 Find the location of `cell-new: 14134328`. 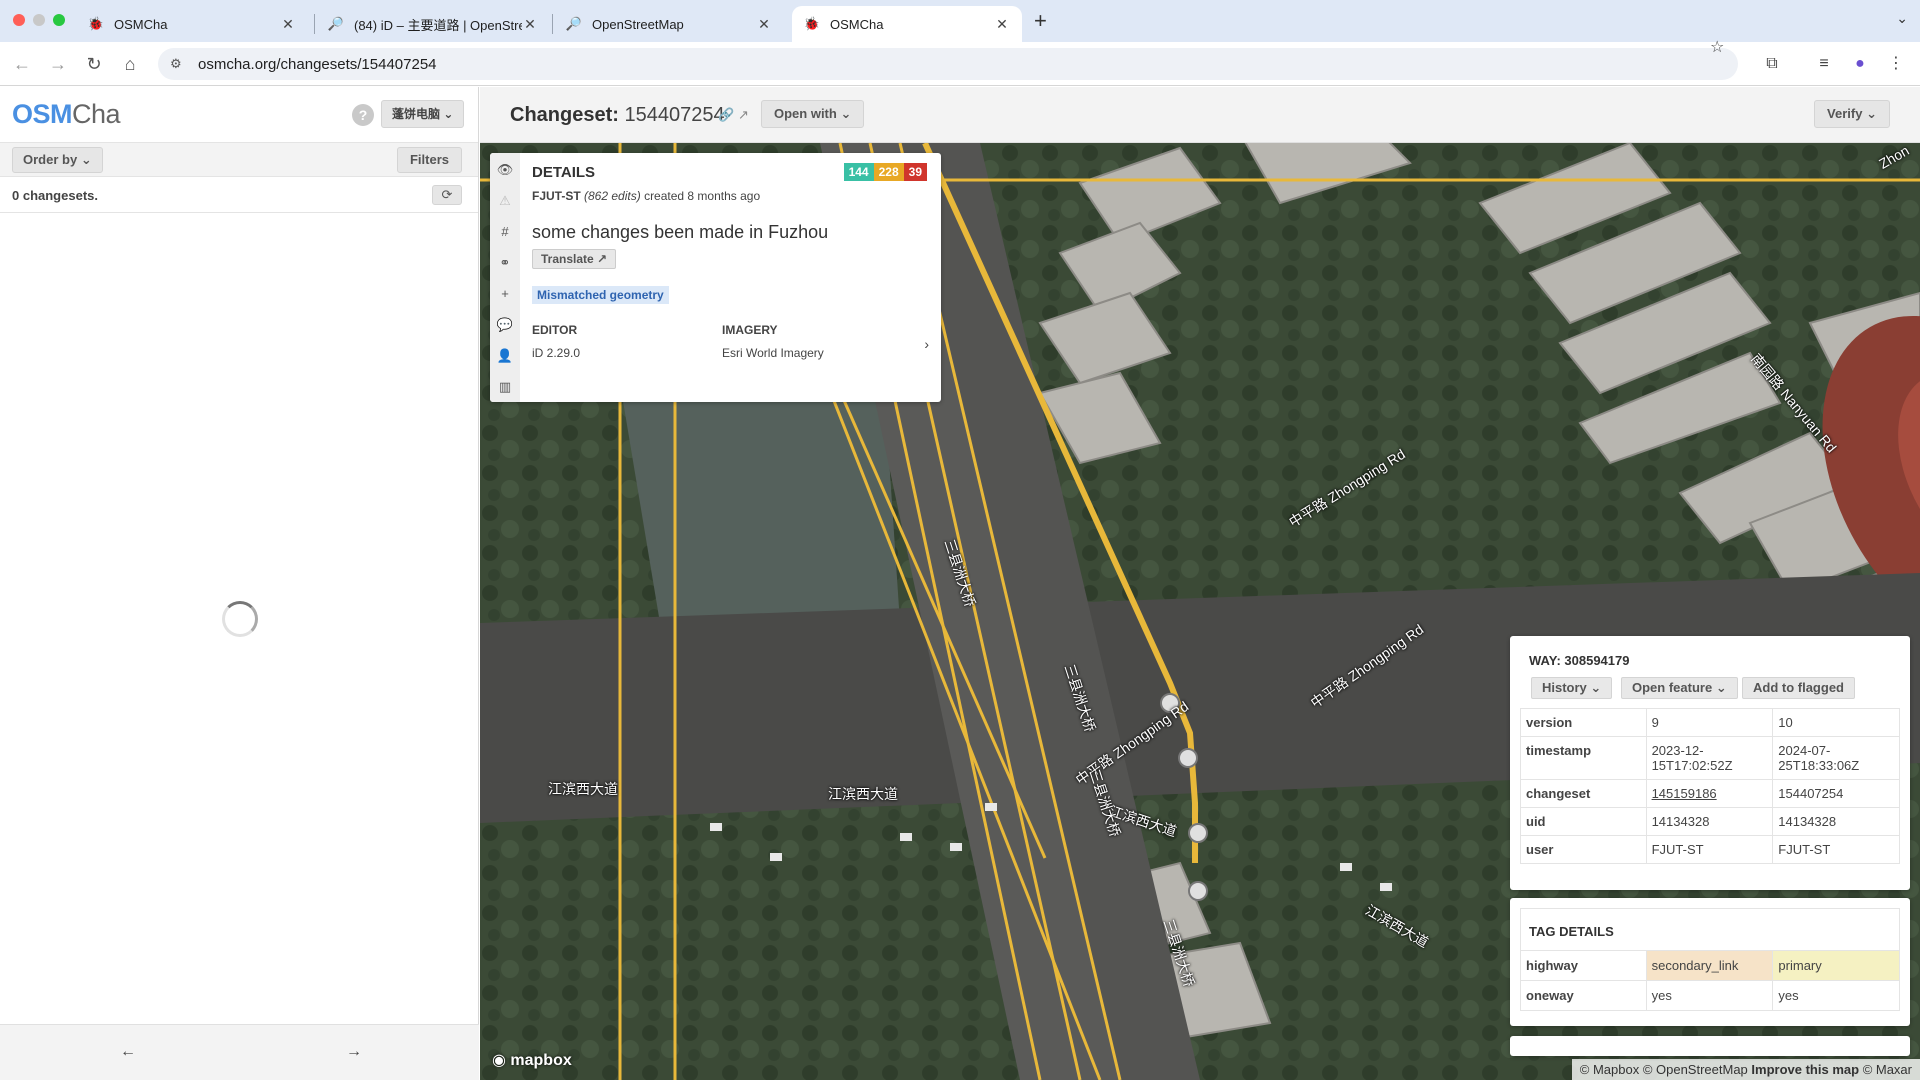

cell-new: 14134328 is located at coordinates (1836, 821).